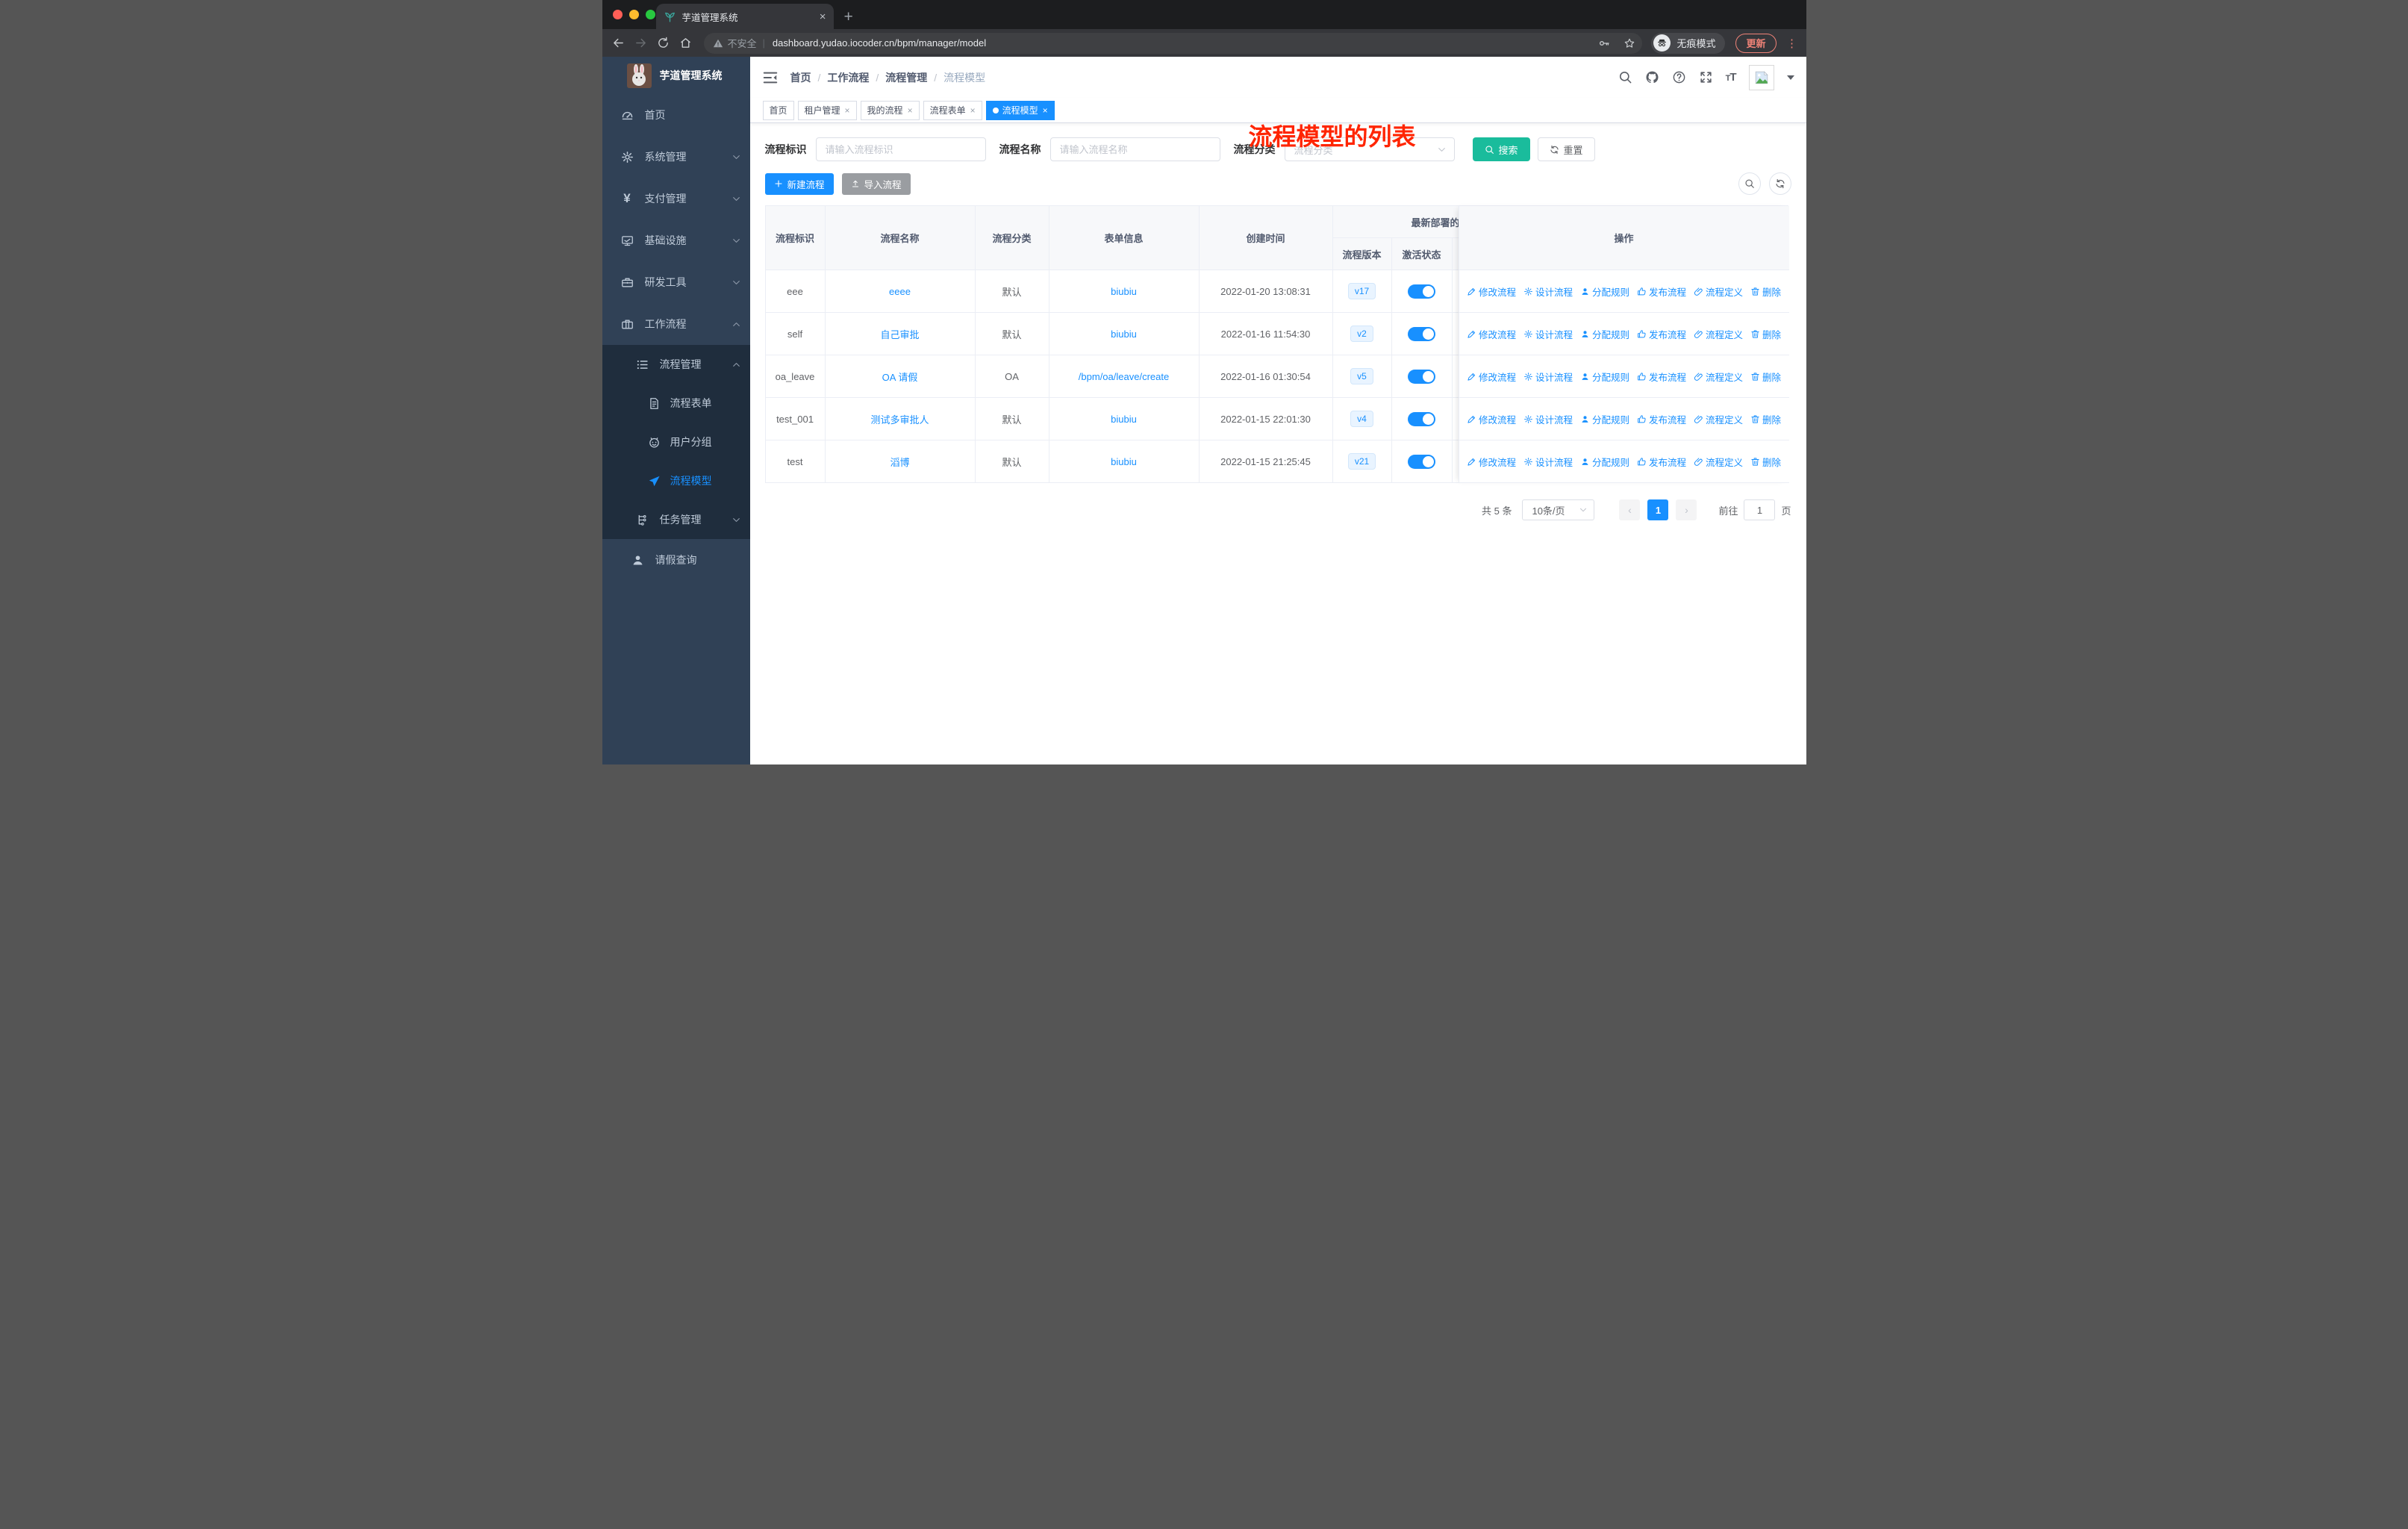  Describe the element at coordinates (676, 76) in the screenshot. I see `logo-row: 芋道管理系统` at that location.